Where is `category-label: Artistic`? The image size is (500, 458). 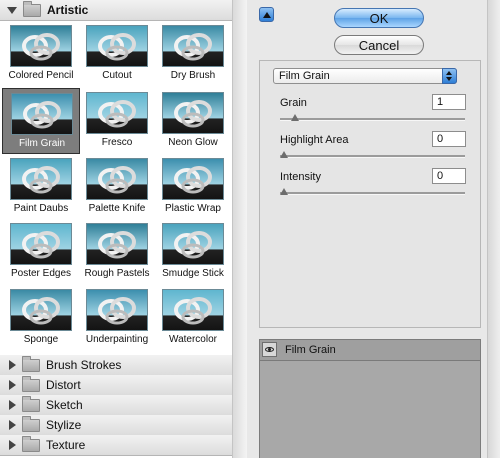 category-label: Artistic is located at coordinates (68, 10).